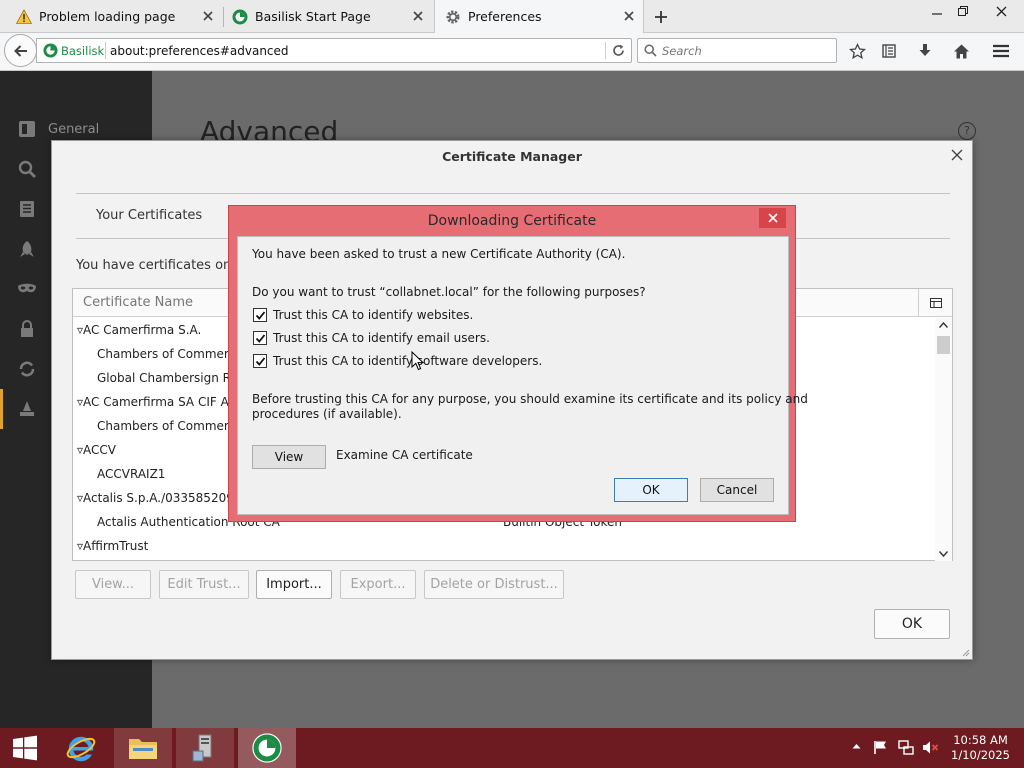 This screenshot has width=1024, height=768. What do you see at coordinates (107, 16) in the screenshot?
I see `tab-title: Problem loading page` at bounding box center [107, 16].